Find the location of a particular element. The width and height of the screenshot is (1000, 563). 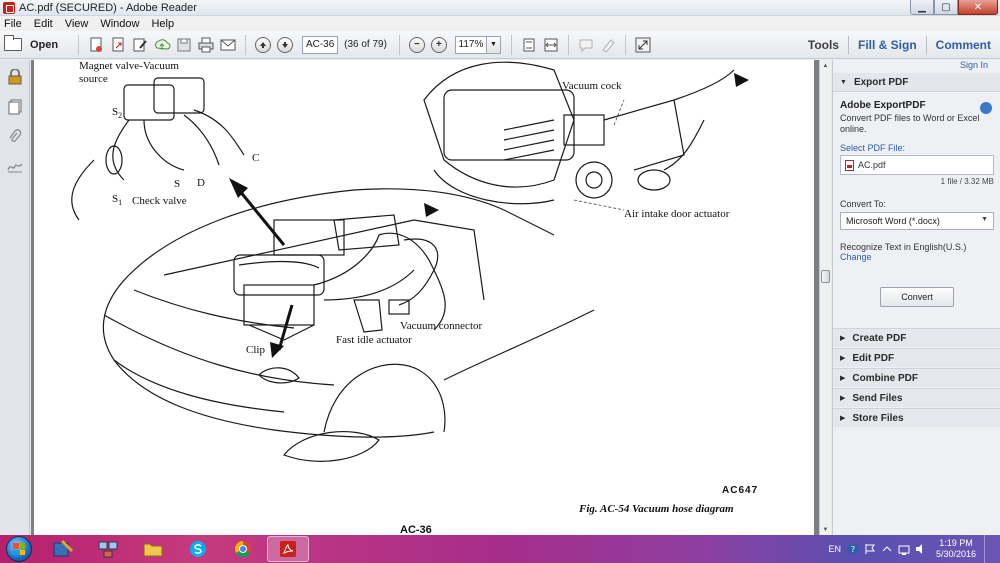

create-pdf-icon is located at coordinates (96, 45).